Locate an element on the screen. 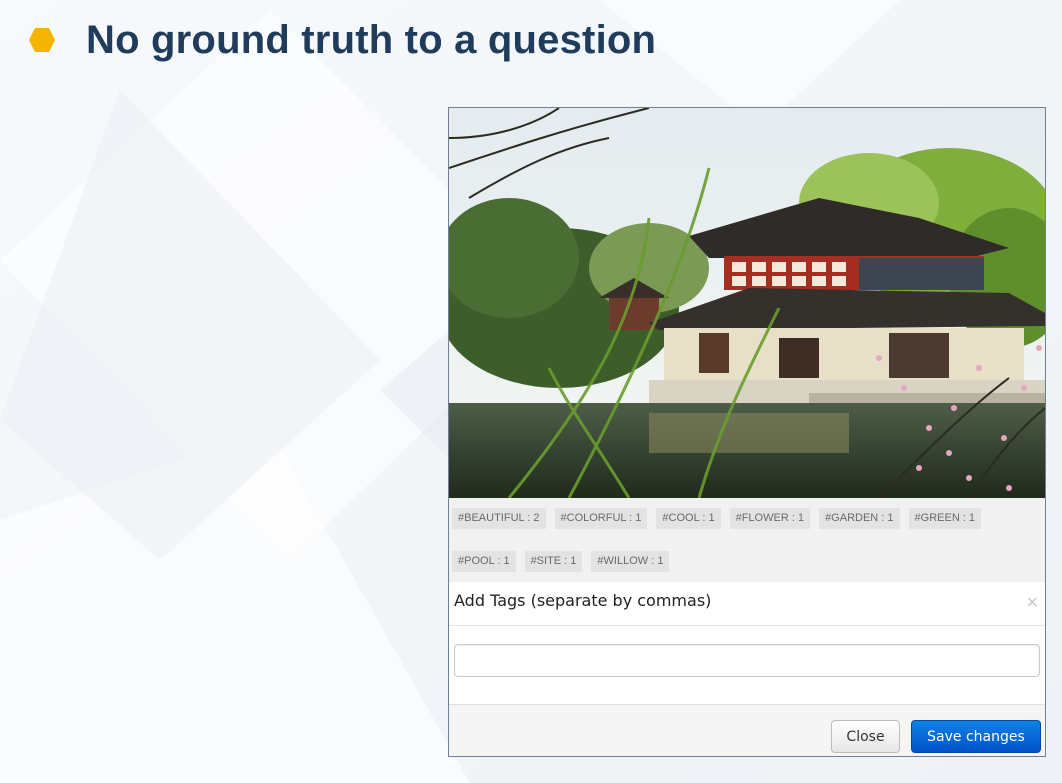  hexagon-bullet-icon is located at coordinates (42, 40).